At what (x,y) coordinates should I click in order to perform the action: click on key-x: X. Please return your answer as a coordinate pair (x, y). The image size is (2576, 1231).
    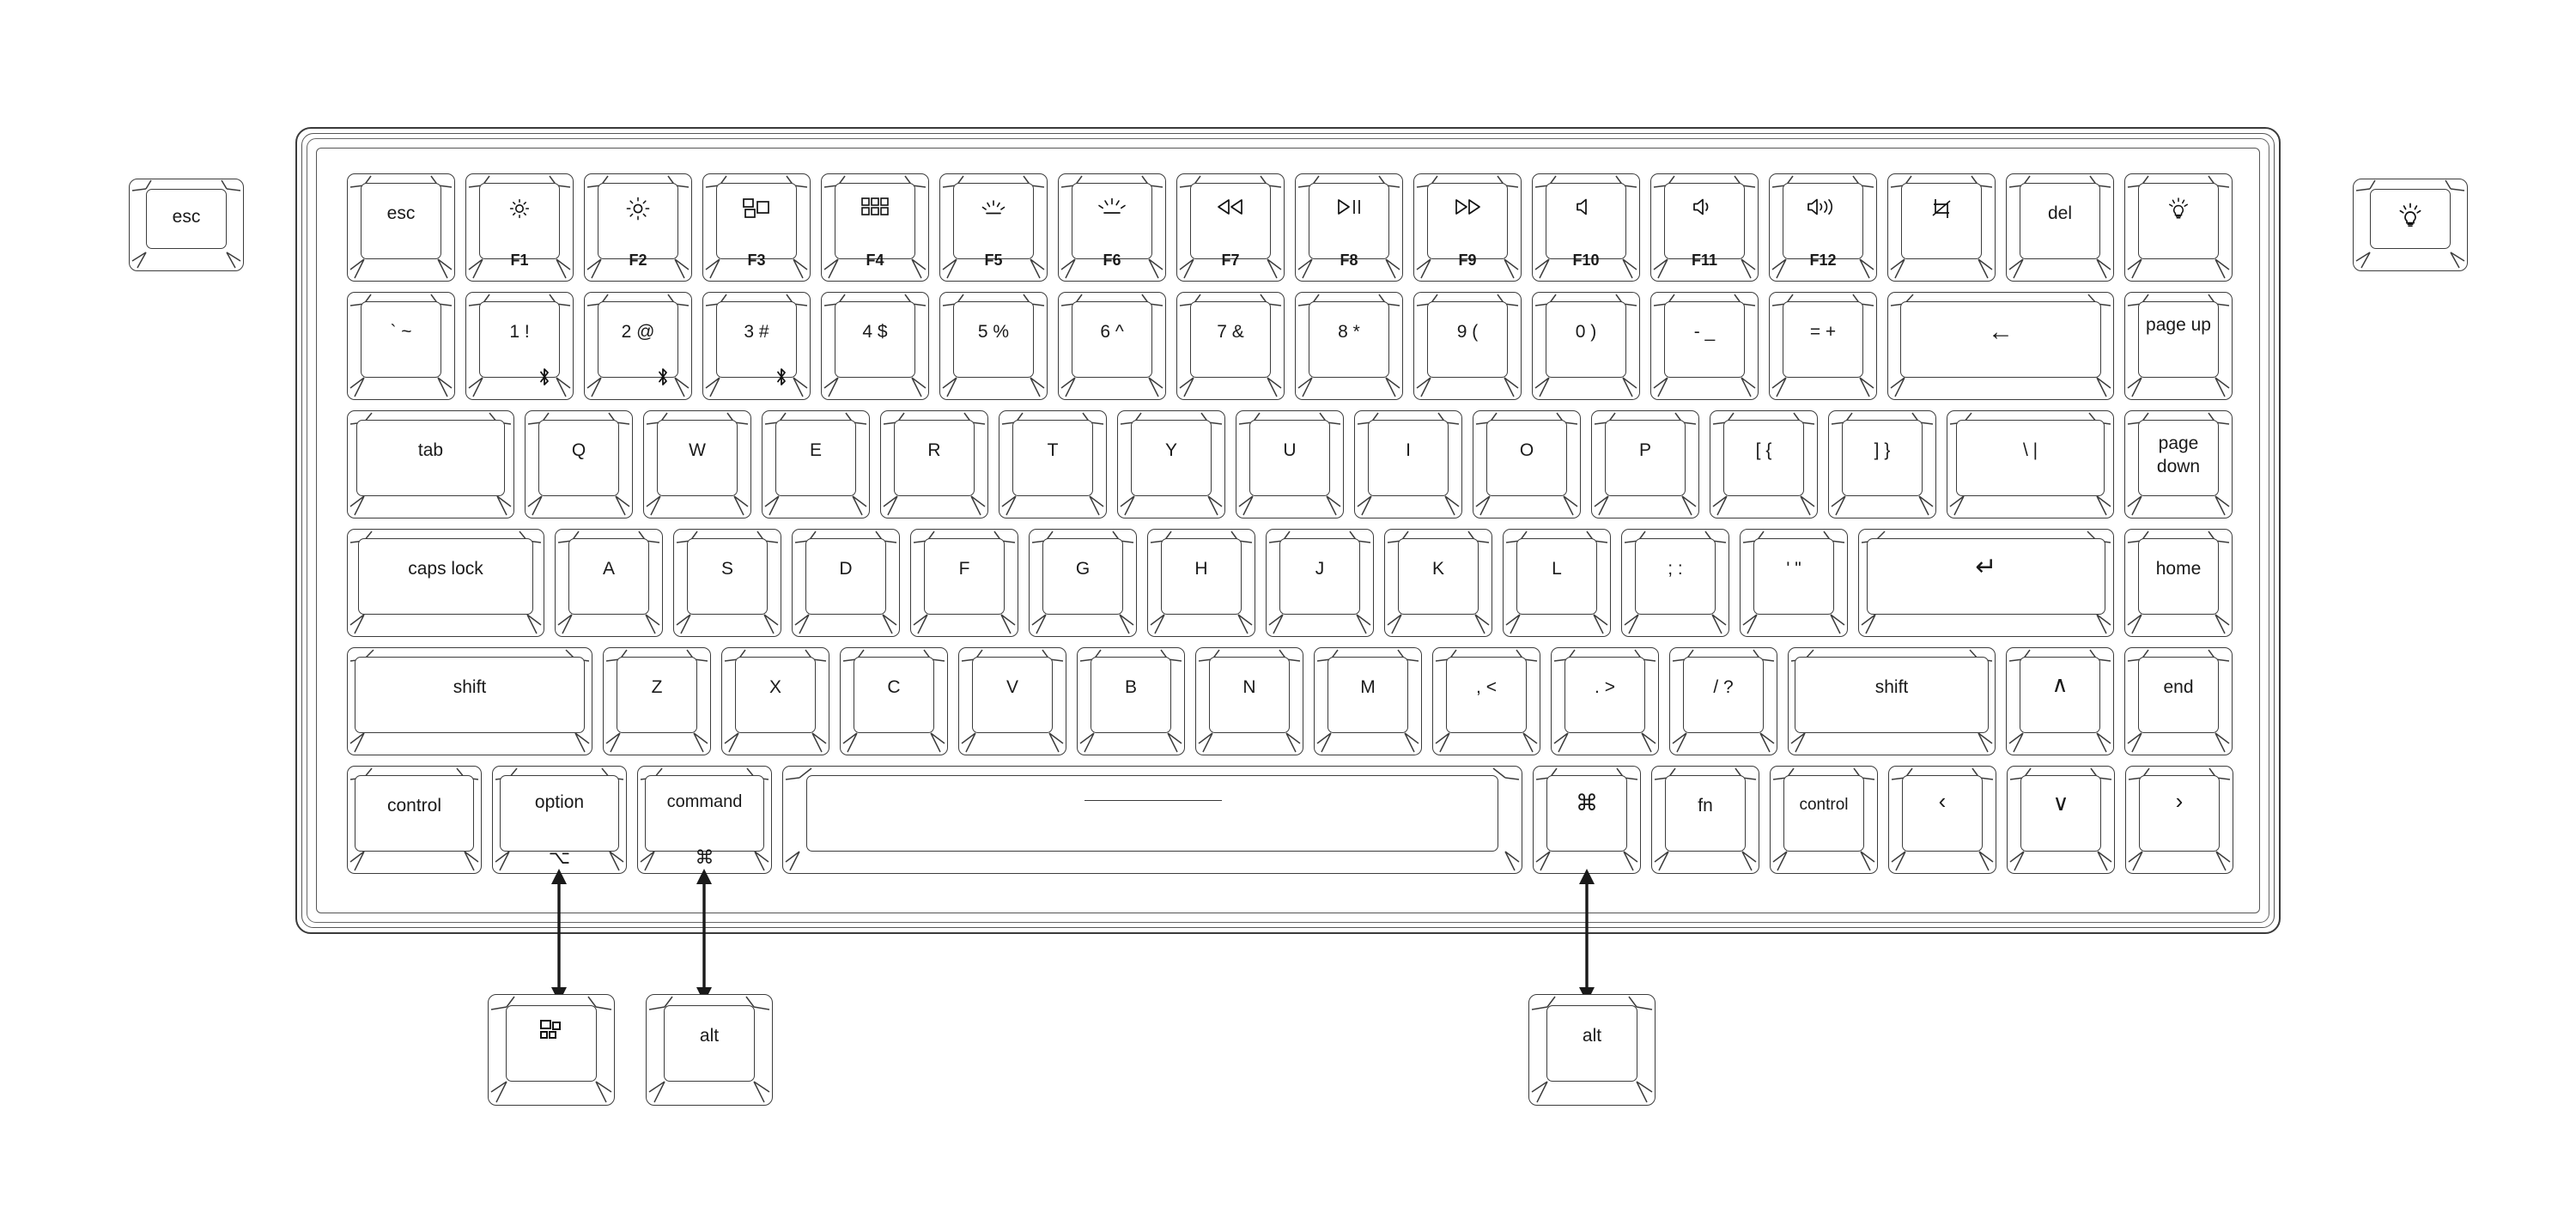
    Looking at the image, I should click on (775, 701).